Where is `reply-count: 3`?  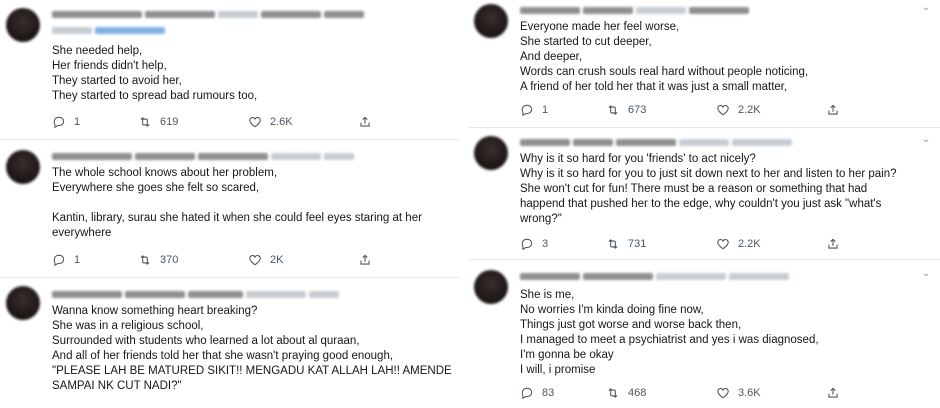
reply-count: 3 is located at coordinates (545, 244).